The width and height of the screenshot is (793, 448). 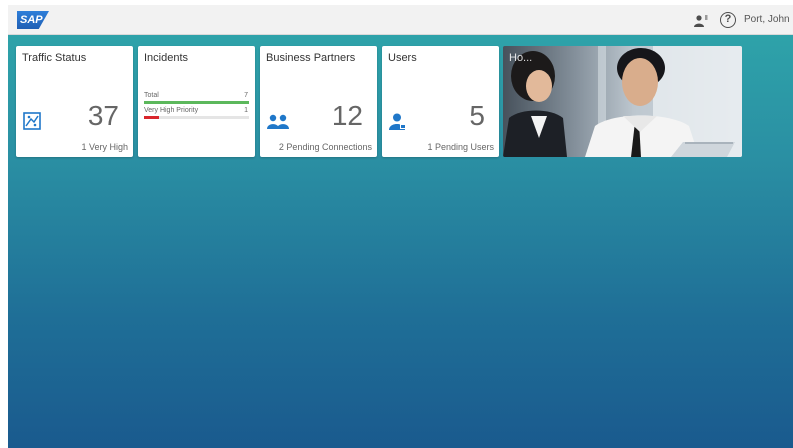 I want to click on shell-bar: SAP ? Port, John, so click(x=400, y=20).